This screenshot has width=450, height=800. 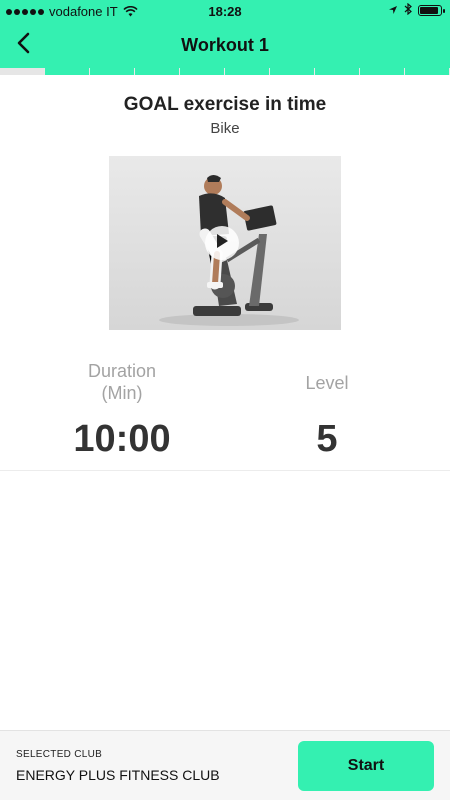 I want to click on divider, so click(x=225, y=470).